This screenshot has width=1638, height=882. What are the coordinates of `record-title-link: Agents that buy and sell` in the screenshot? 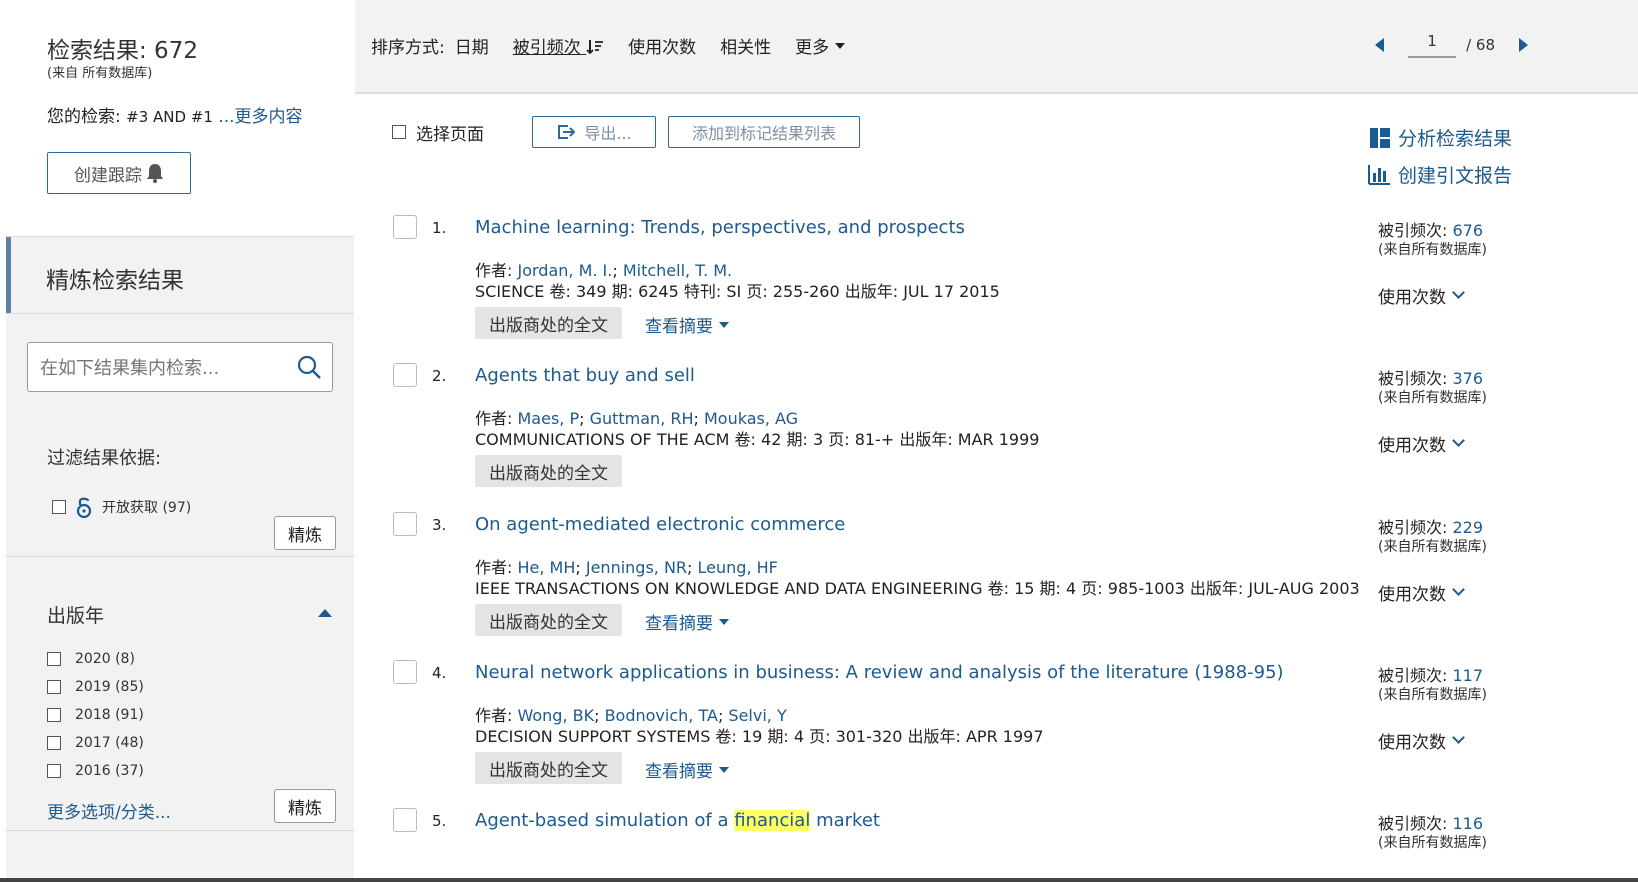 It's located at (585, 375).